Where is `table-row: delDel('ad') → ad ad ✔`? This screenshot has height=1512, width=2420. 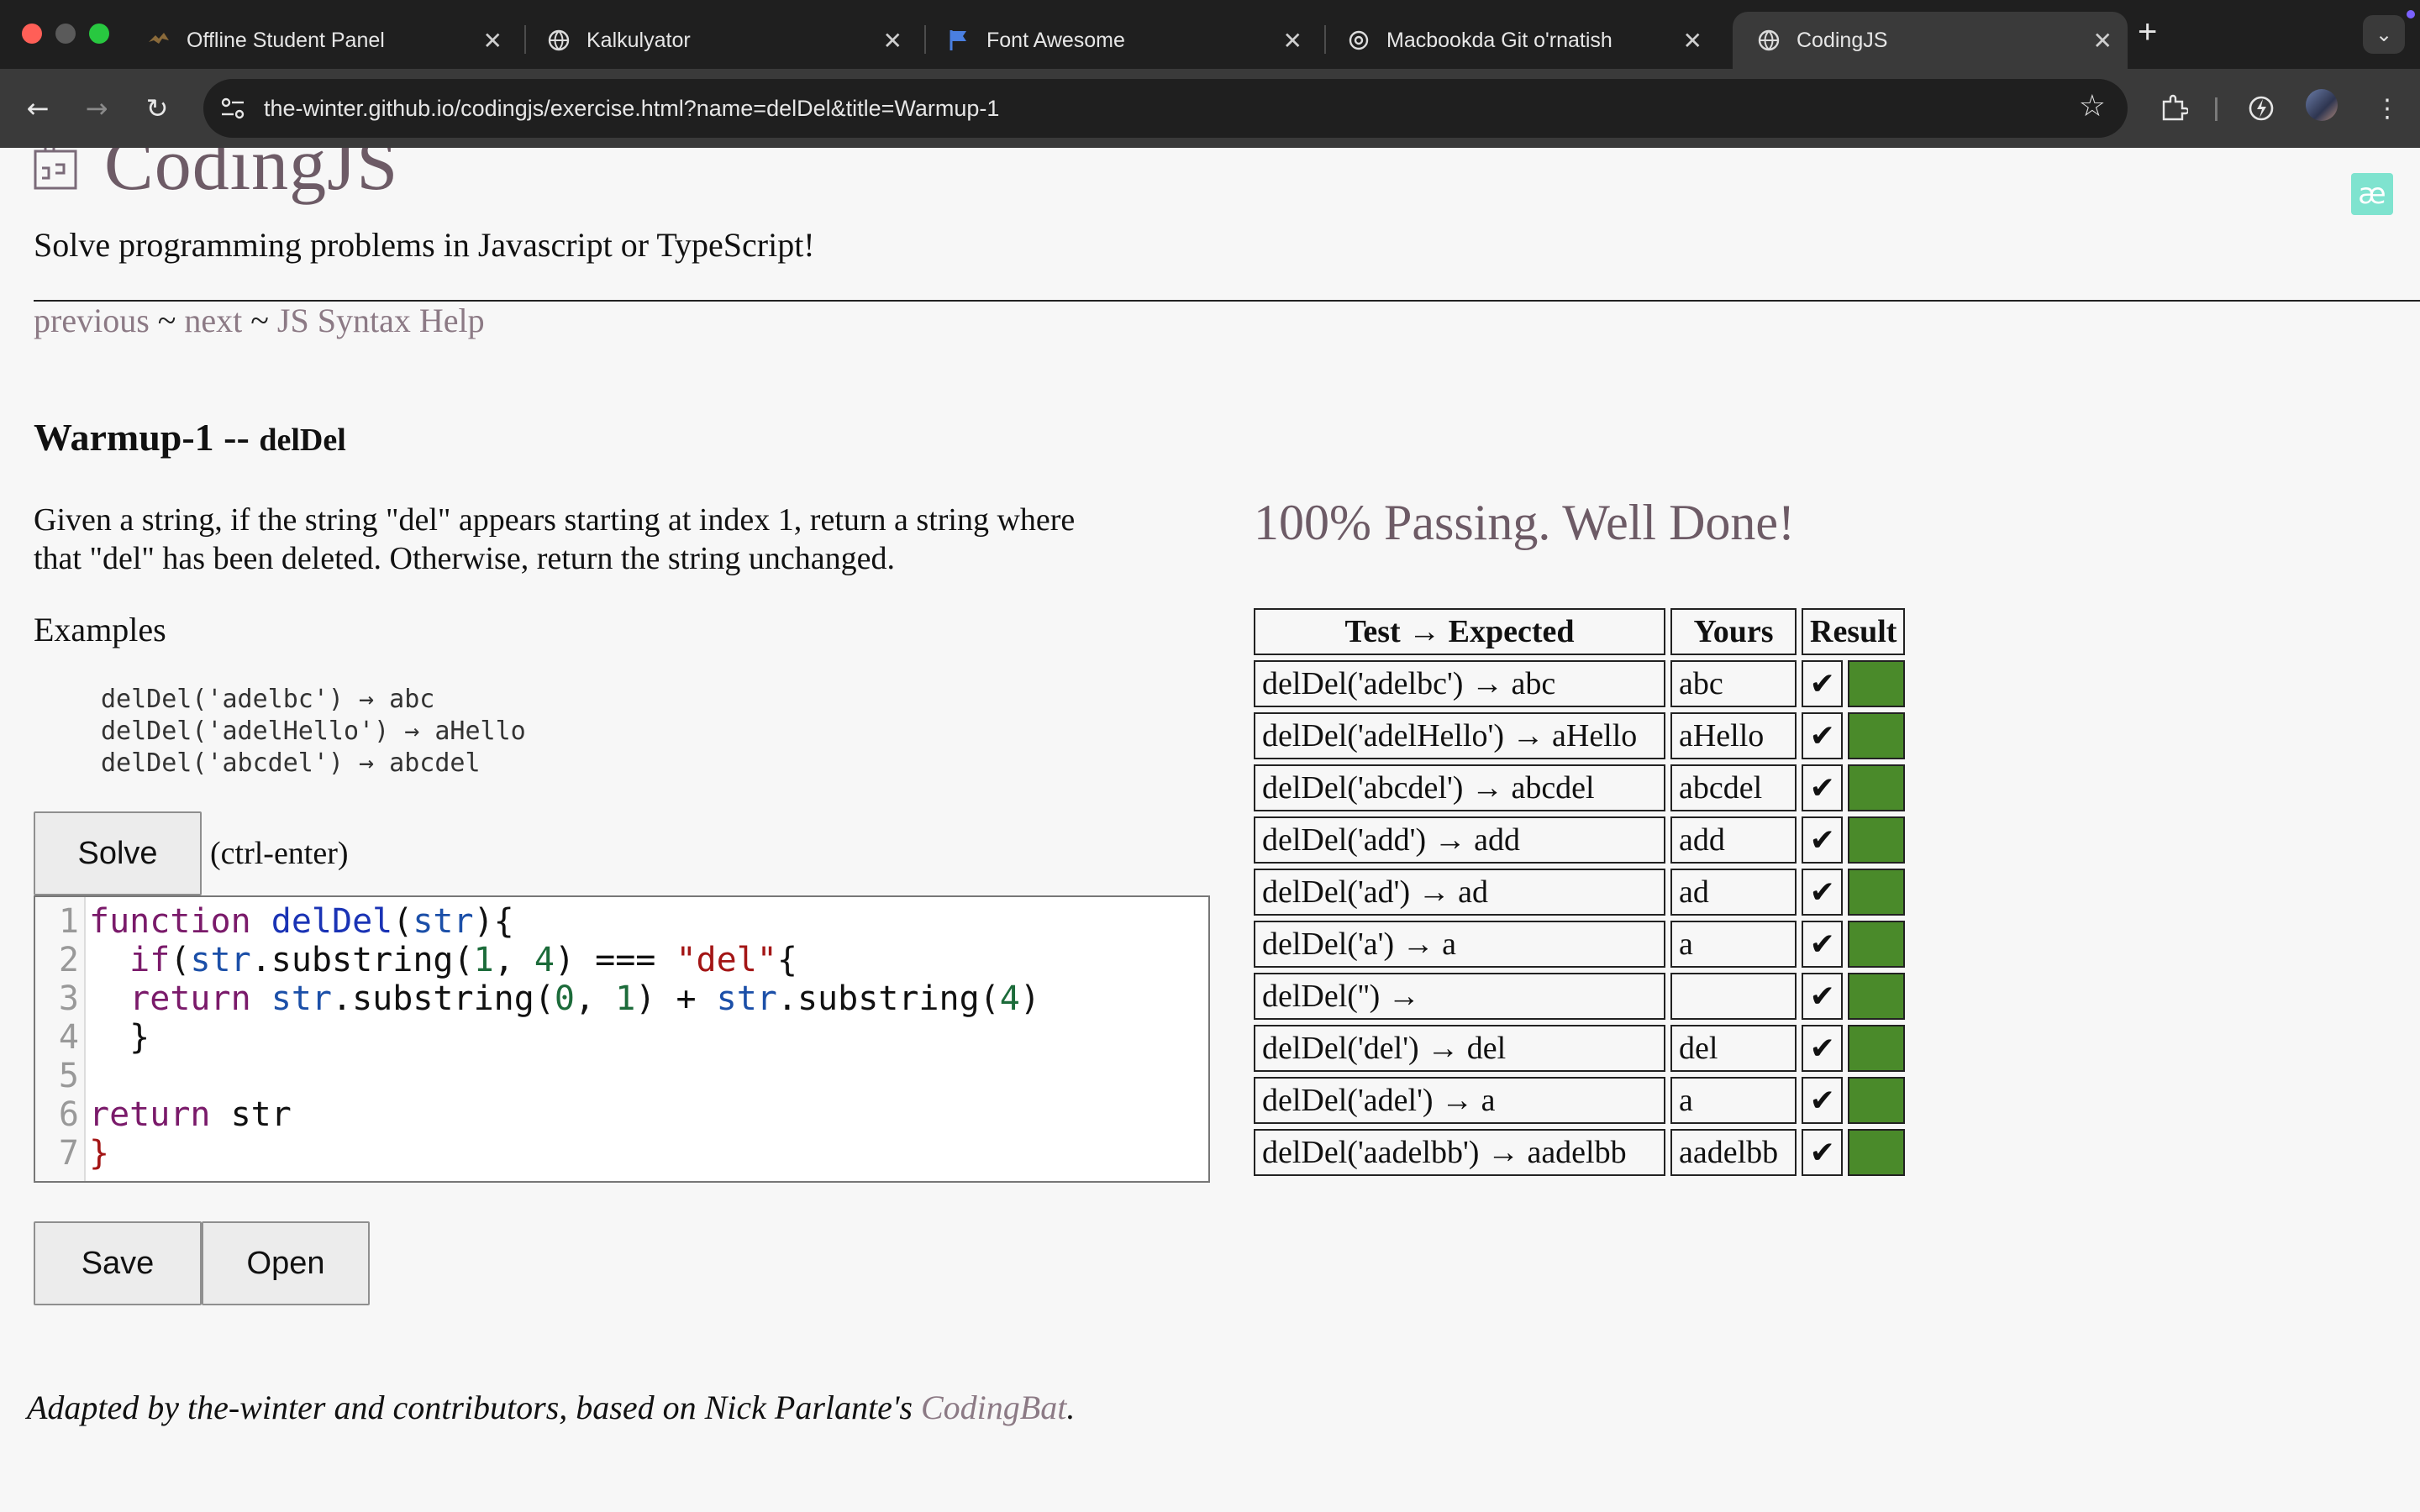 table-row: delDel('ad') → ad ad ✔ is located at coordinates (1580, 892).